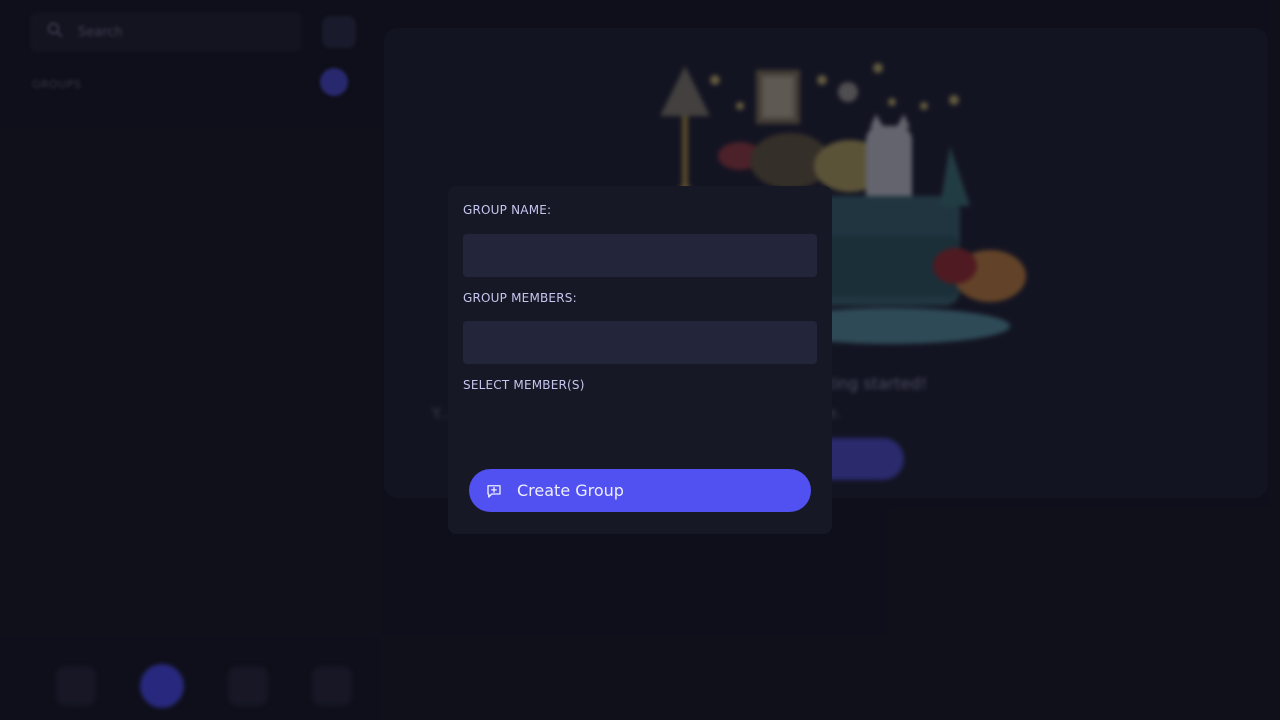 Image resolution: width=1280 pixels, height=720 pixels. Describe the element at coordinates (494, 491) in the screenshot. I see `chat-plus-icon` at that location.